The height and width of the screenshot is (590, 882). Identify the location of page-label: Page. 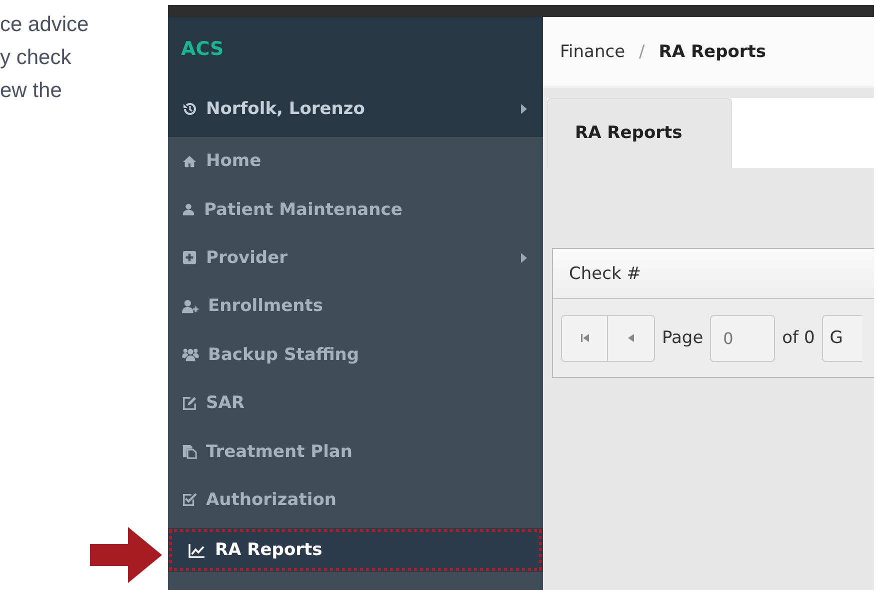
(683, 338).